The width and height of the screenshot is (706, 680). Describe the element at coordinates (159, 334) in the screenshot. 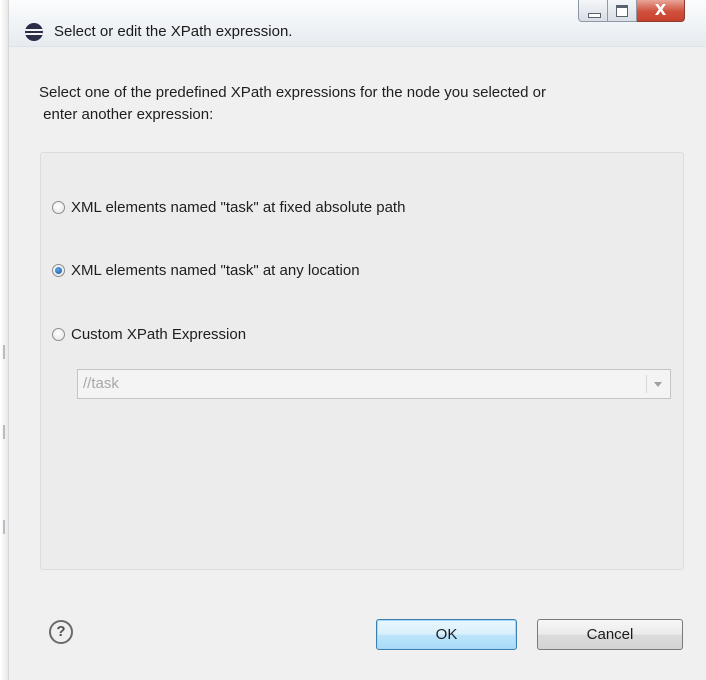

I see `option-label: Custom XPath Expression` at that location.